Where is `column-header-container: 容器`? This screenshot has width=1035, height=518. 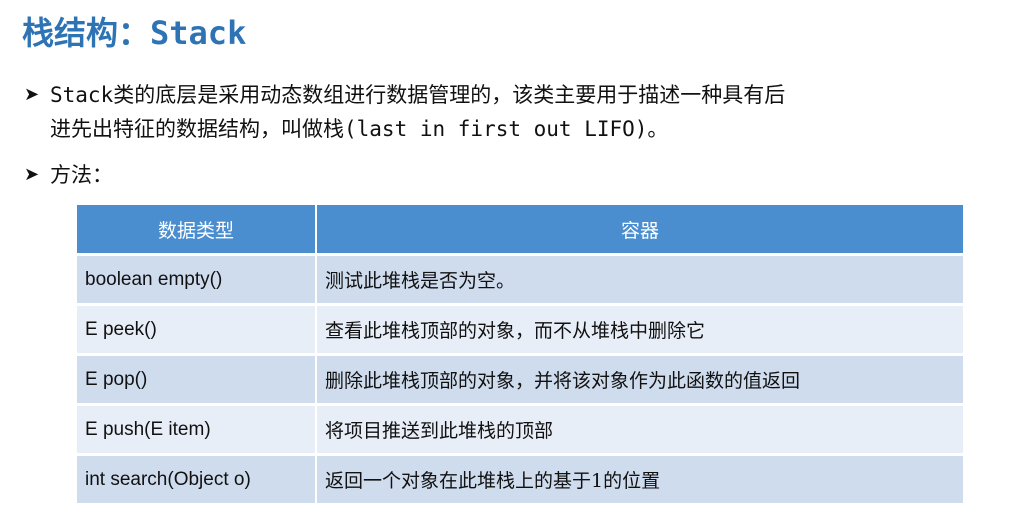
column-header-container: 容器 is located at coordinates (639, 230).